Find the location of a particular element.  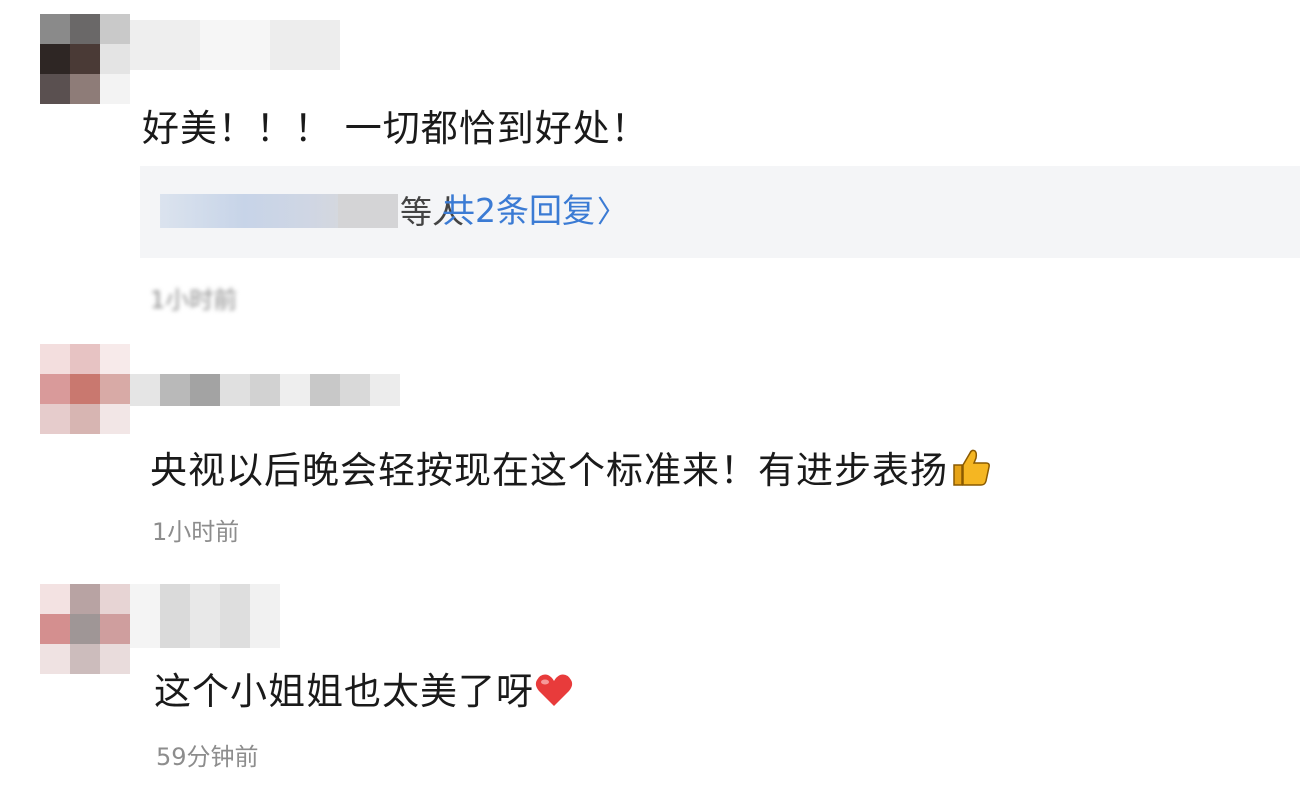

comment-time: 59分钟前 is located at coordinates (207, 757).